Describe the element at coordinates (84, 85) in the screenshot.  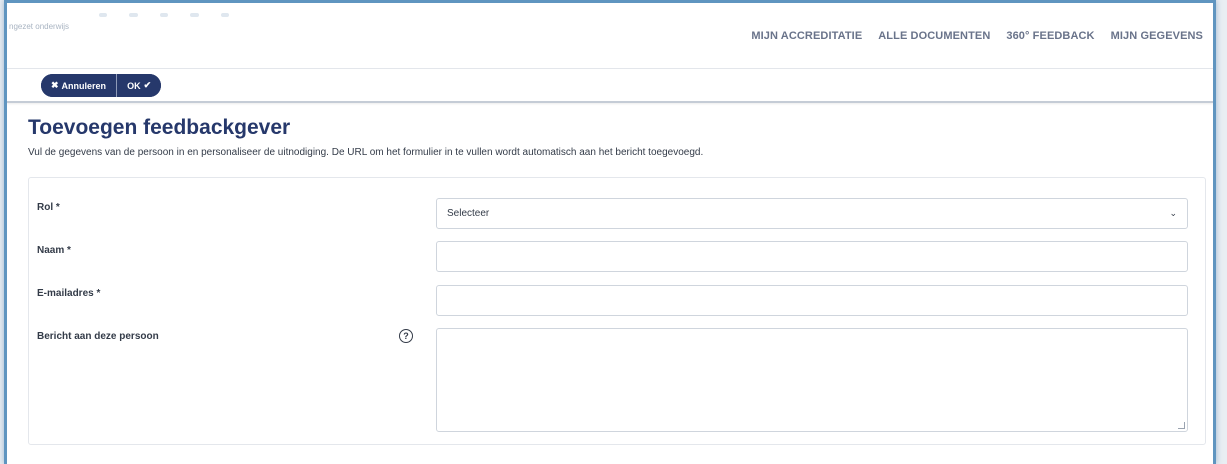
I see `cancel-button-label: Annuleren` at that location.